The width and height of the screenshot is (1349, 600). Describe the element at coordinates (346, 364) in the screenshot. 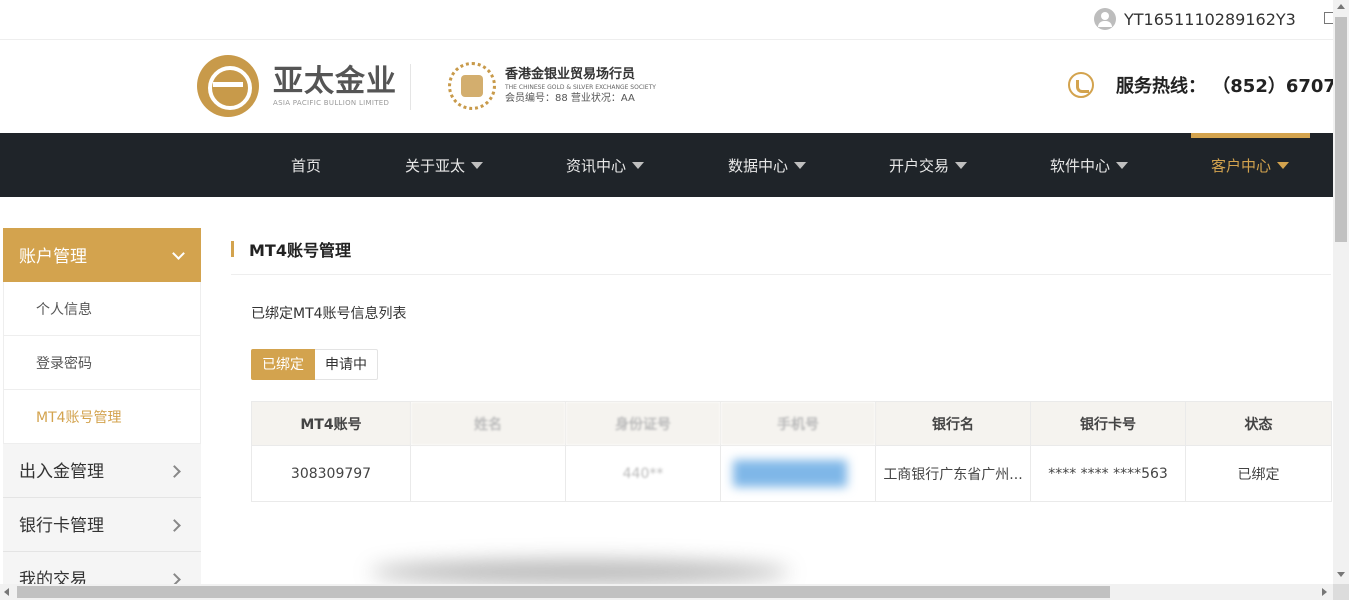

I see `tab-pending: 申请中` at that location.